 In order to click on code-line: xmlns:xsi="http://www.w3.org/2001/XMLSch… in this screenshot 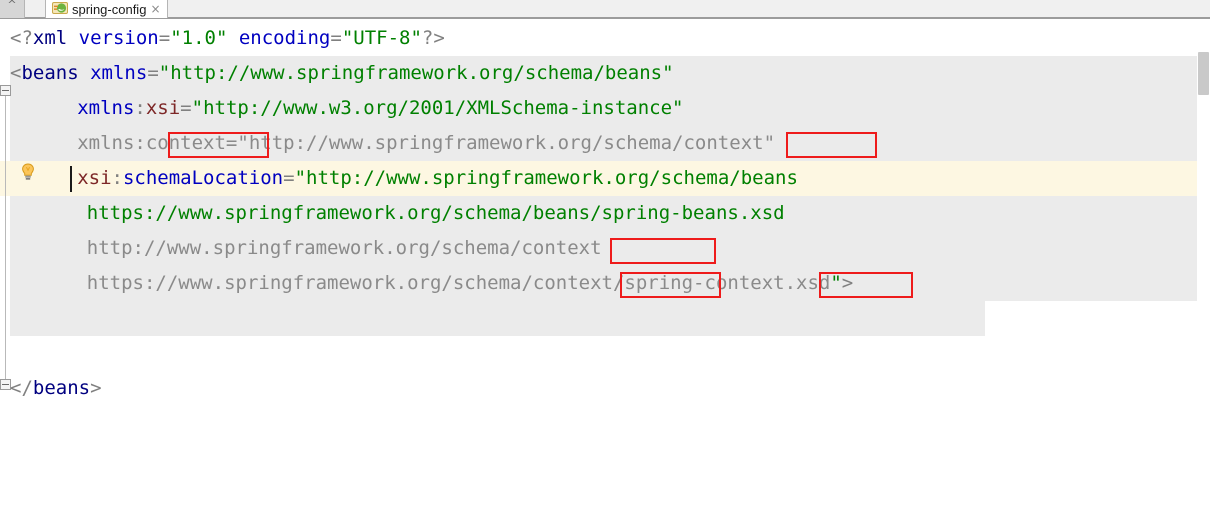, I will do `click(605, 108)`.